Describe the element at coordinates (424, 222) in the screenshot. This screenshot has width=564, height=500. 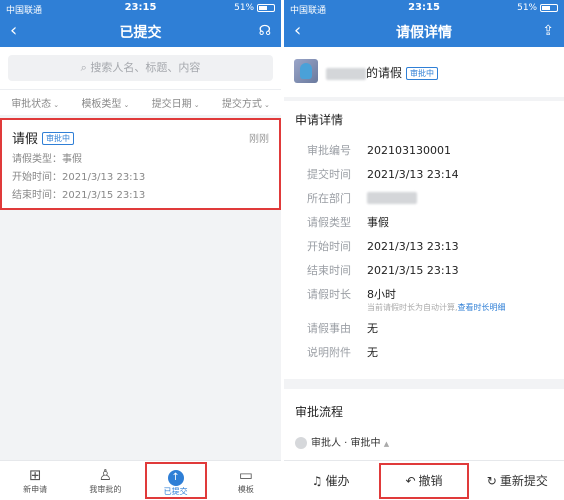
I see `field-leave-type: 请假类型 事假` at that location.